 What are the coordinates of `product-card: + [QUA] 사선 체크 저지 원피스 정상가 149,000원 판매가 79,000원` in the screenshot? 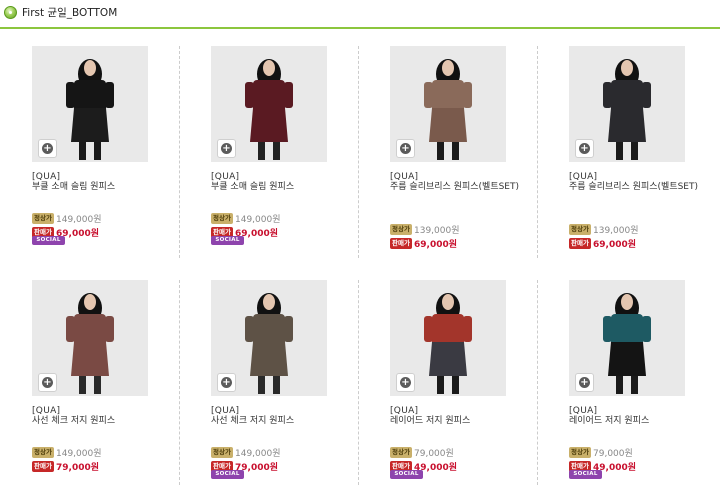 It's located at (107, 385).